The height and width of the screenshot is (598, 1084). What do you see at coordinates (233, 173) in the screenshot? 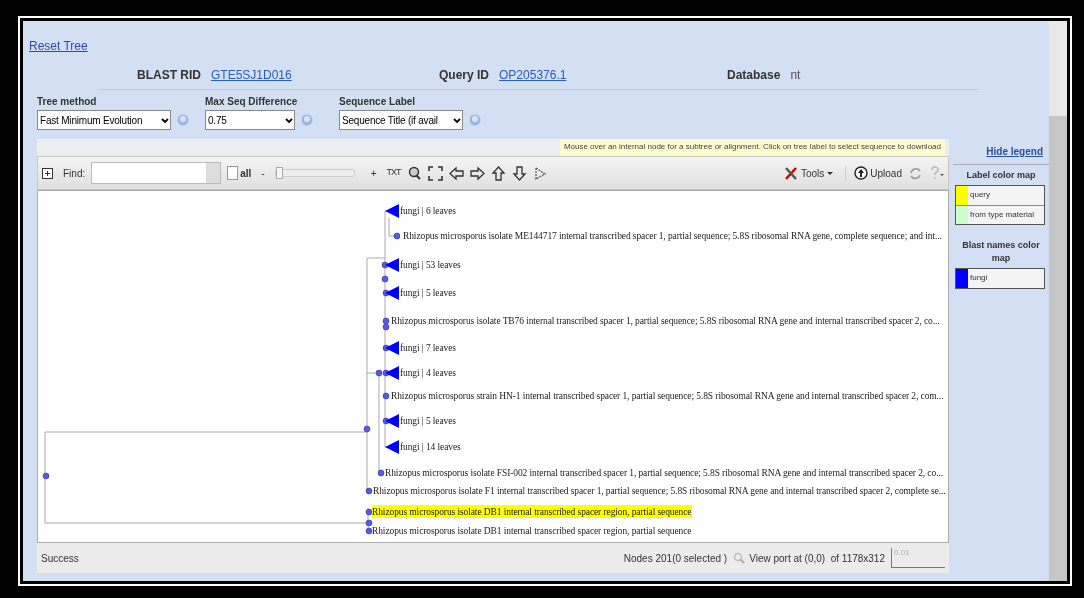
I see `all-checkbox` at bounding box center [233, 173].